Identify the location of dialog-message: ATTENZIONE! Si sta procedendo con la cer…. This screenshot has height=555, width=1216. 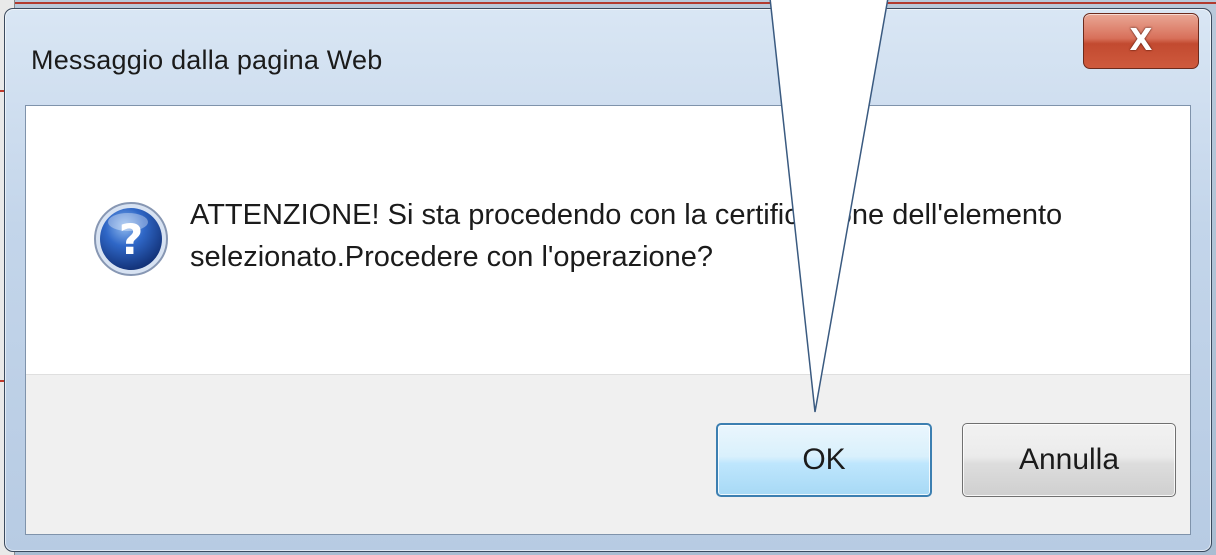
(626, 236).